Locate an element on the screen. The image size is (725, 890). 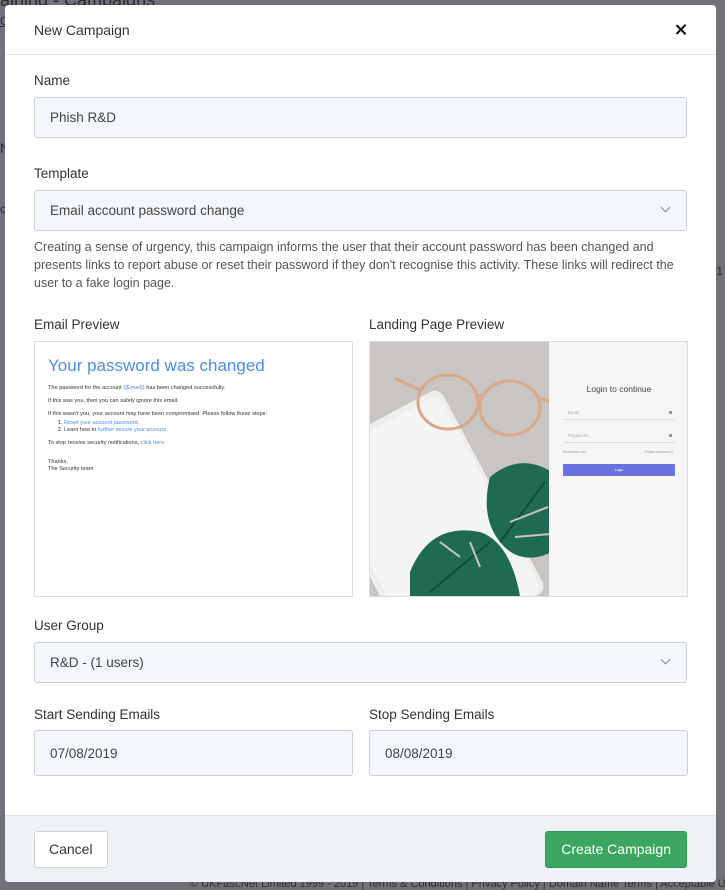
reset-password-link: Reset your account password. is located at coordinates (102, 422).